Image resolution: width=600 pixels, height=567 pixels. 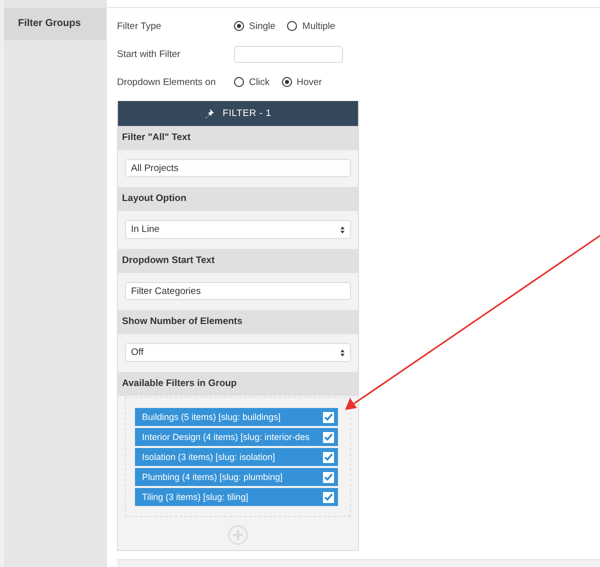 What do you see at coordinates (247, 113) in the screenshot?
I see `panel-title: FILTER - 1` at bounding box center [247, 113].